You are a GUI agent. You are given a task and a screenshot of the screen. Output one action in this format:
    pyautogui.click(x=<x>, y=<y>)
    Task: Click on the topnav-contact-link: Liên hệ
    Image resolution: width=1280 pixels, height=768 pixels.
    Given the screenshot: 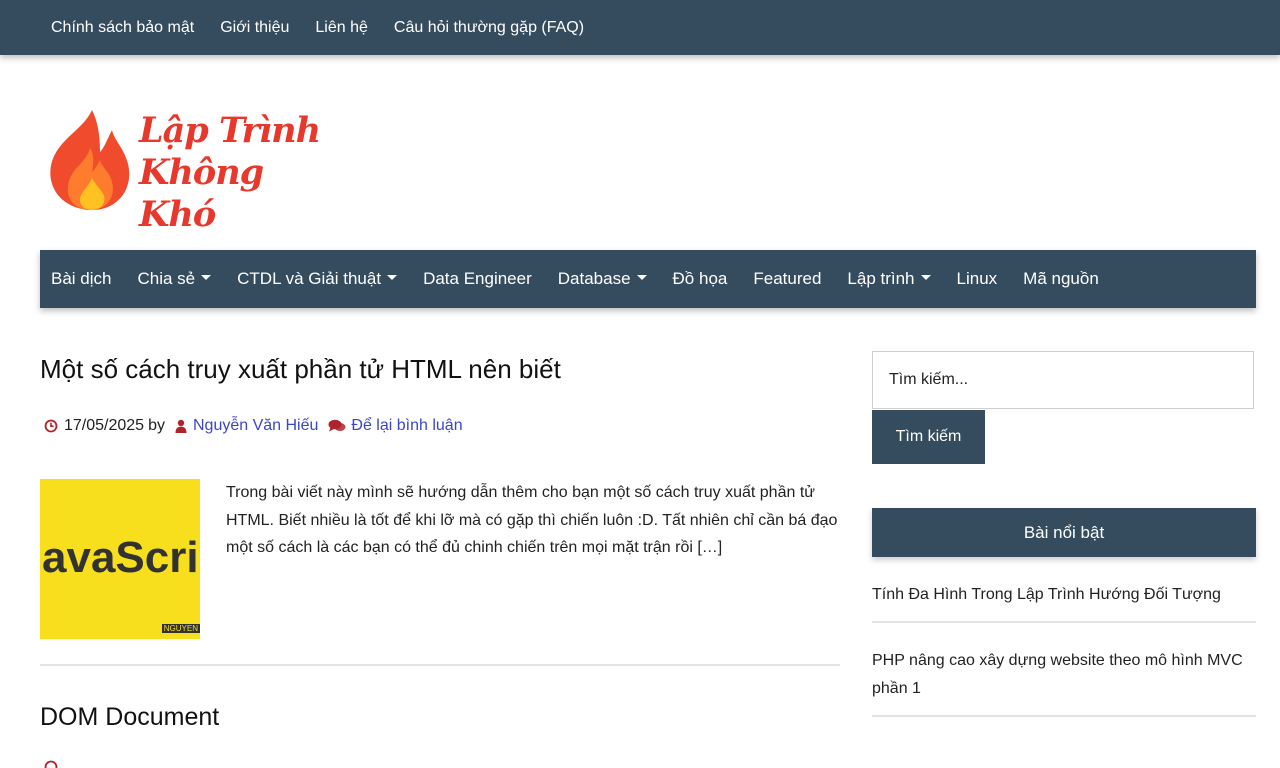 What is the action you would take?
    pyautogui.click(x=341, y=27)
    